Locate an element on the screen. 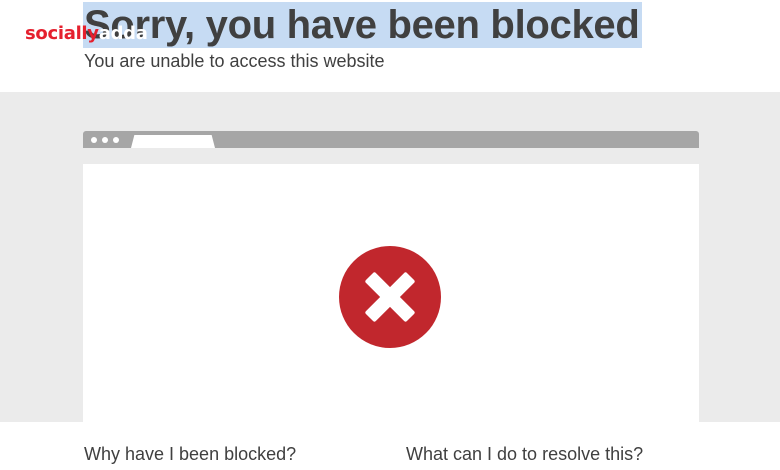  browser-tab is located at coordinates (173, 141).